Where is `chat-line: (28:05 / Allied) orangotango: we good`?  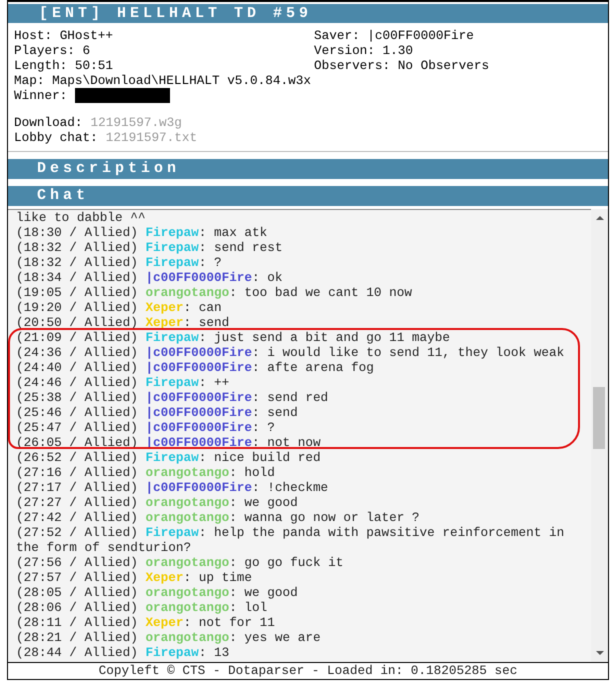
chat-line: (28:05 / Allied) orangotango: we good is located at coordinates (157, 592).